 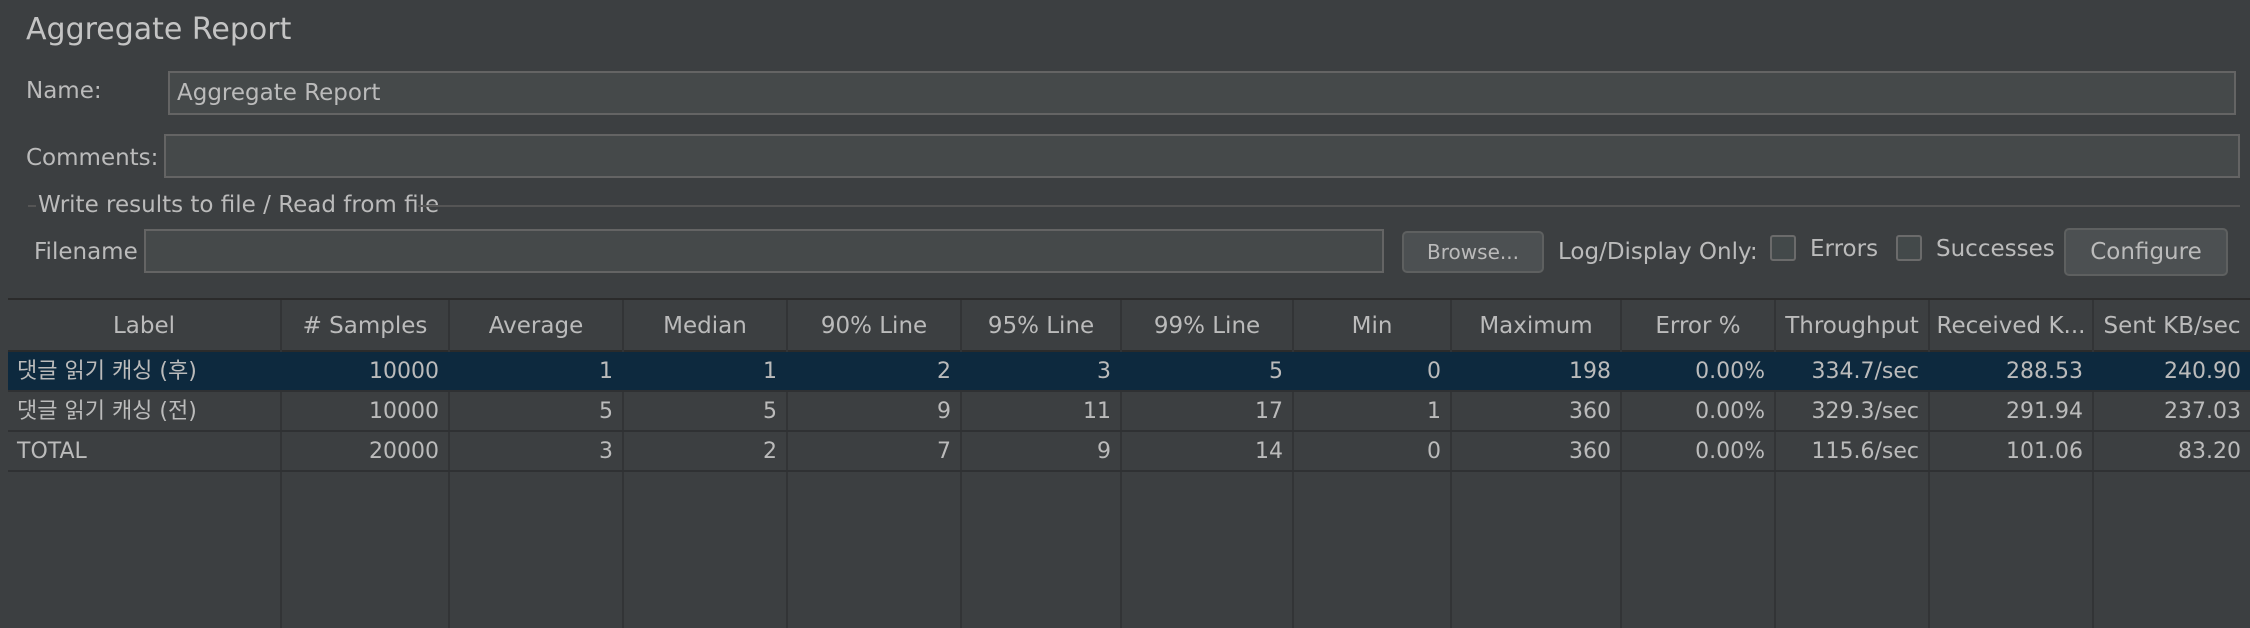 I want to click on log-display-only-label: Log/Display Only:, so click(x=1658, y=252).